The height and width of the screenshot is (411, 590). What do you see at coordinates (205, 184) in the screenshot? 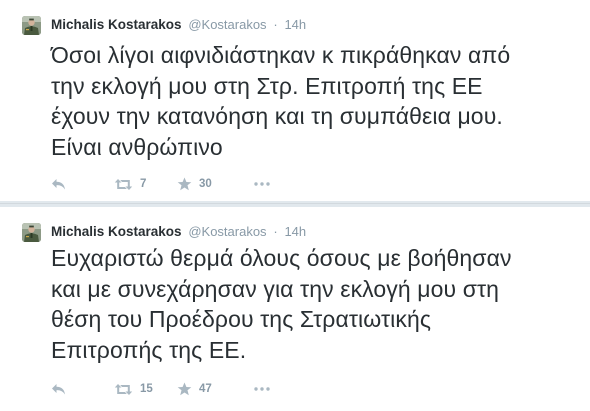
I see `favorite-count: 30` at bounding box center [205, 184].